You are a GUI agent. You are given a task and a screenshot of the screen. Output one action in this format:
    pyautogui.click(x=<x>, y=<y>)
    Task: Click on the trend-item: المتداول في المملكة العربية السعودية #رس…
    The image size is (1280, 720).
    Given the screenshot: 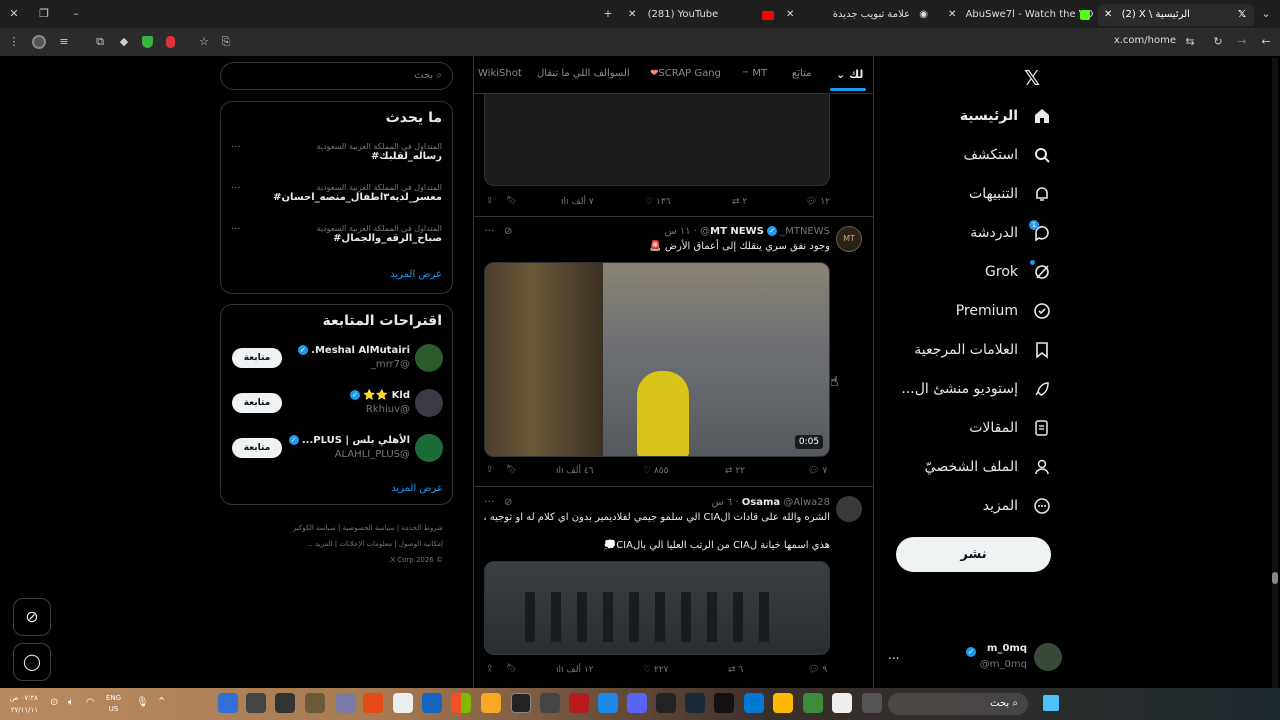 What is the action you would take?
    pyautogui.click(x=342, y=152)
    